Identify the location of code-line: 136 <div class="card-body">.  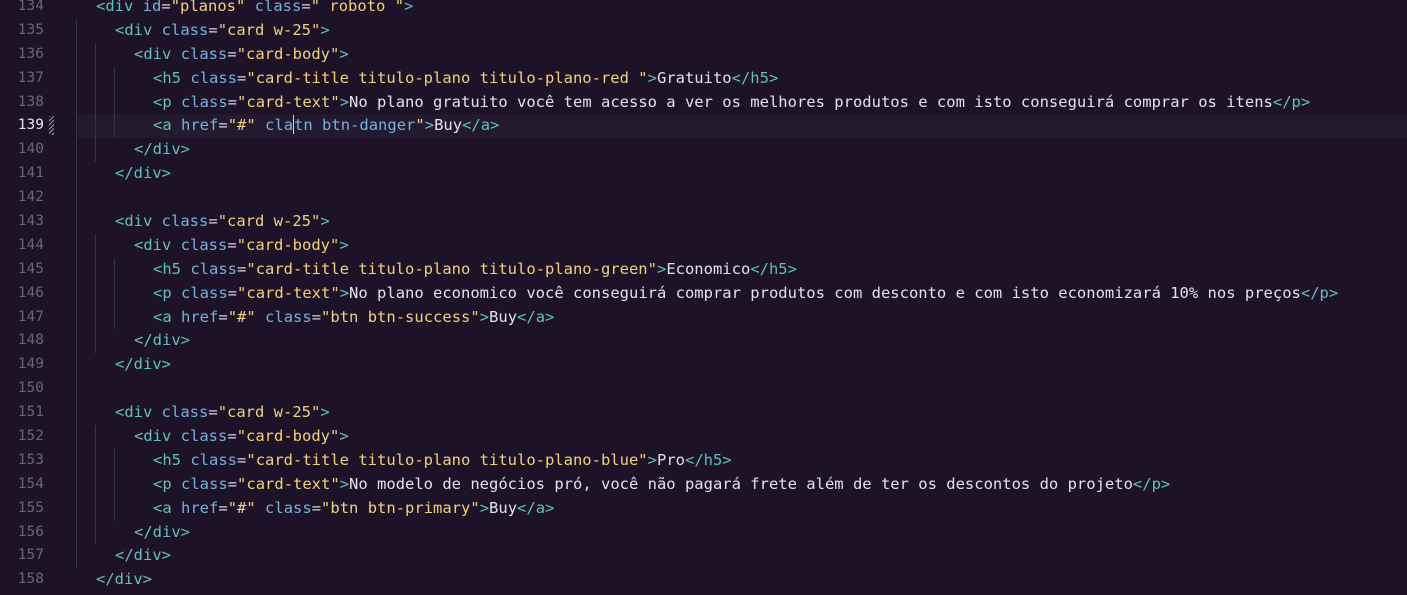
(703, 54).